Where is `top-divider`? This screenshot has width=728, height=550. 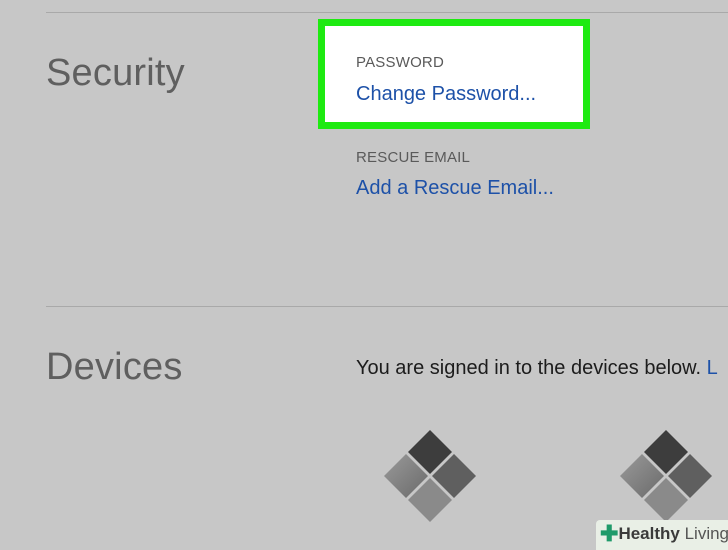 top-divider is located at coordinates (387, 12).